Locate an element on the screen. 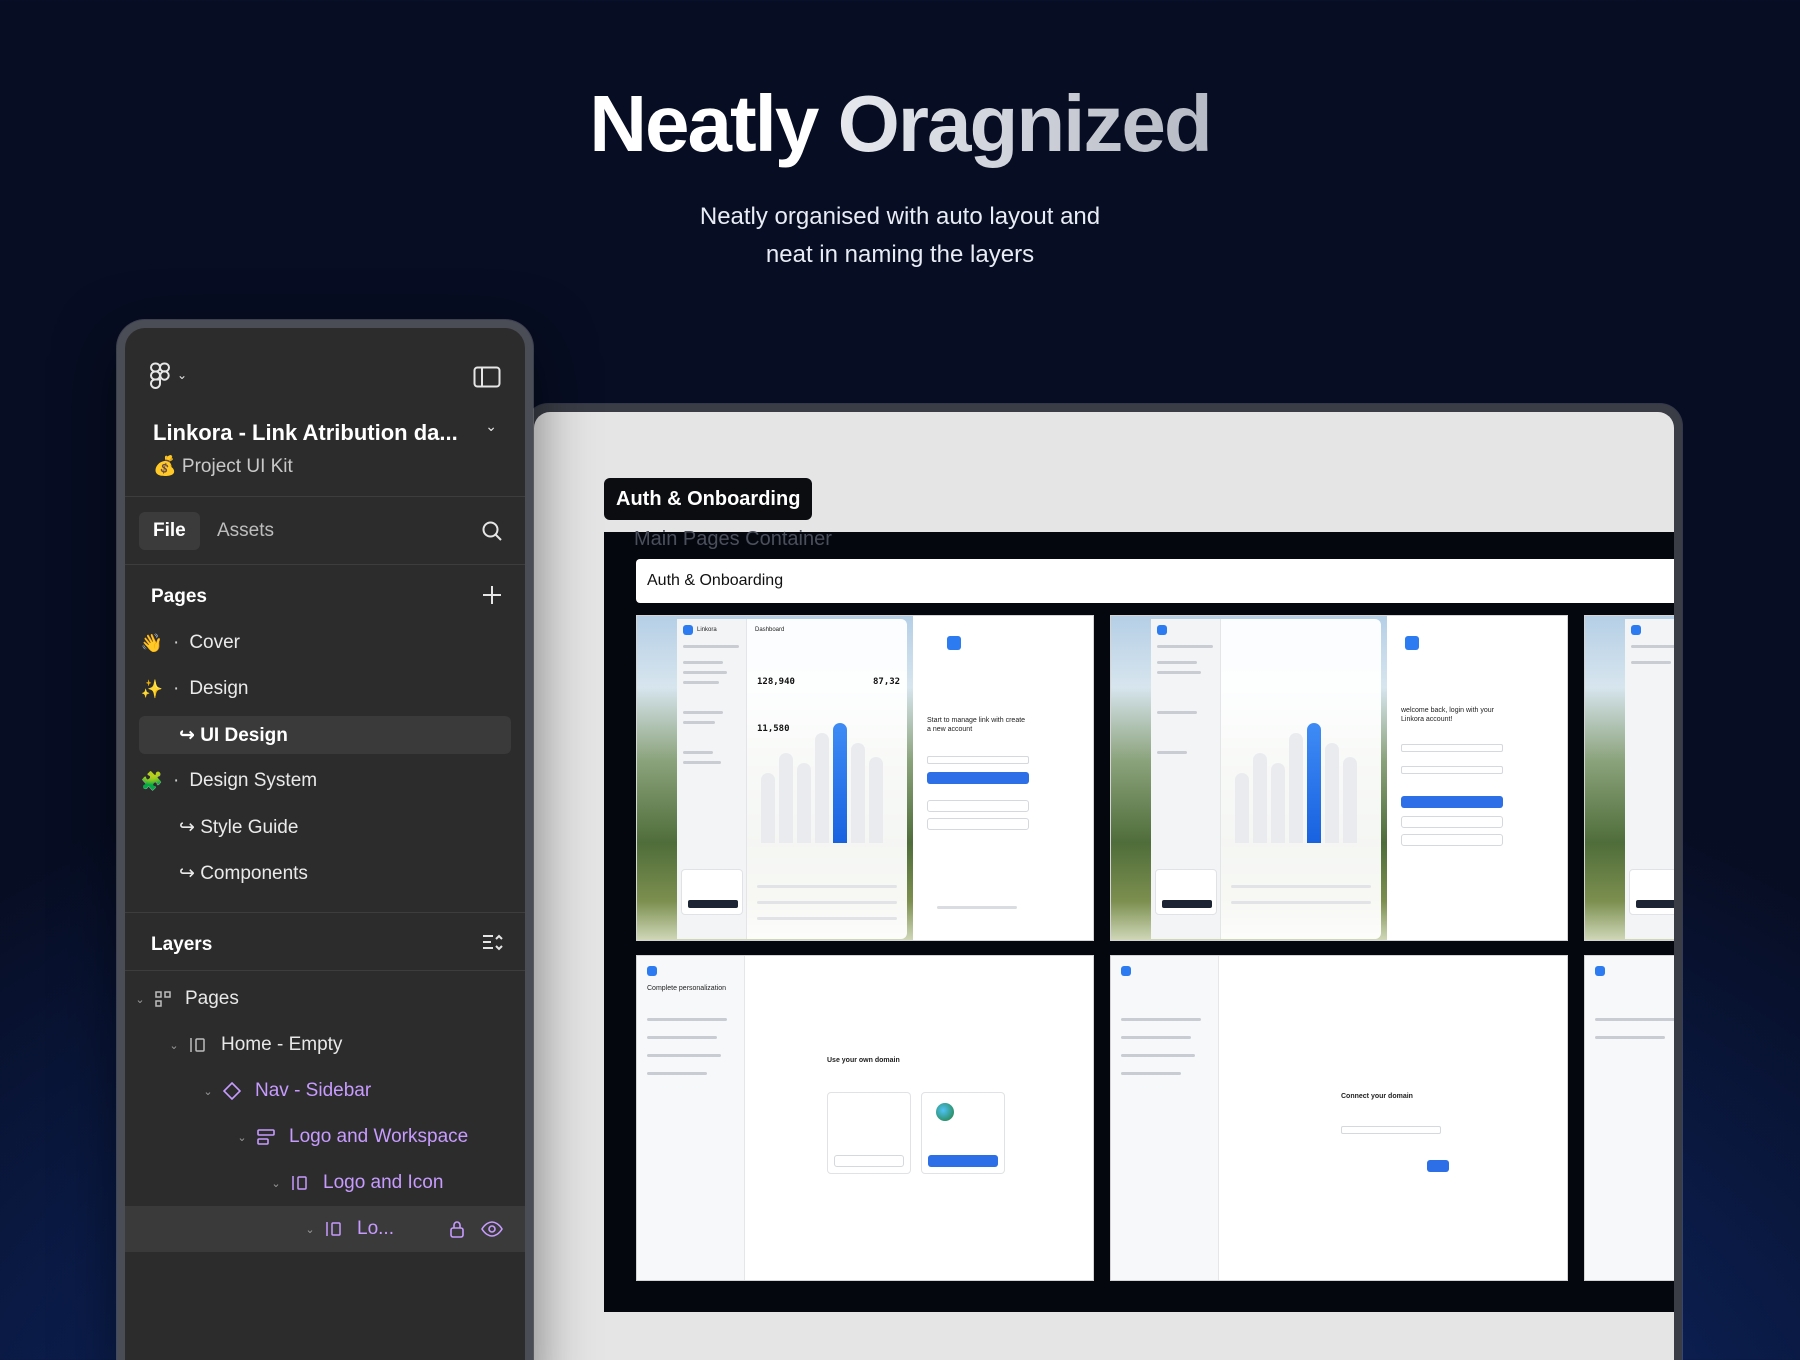 The image size is (1800, 1360). layer-label: Logo and Icon is located at coordinates (383, 1182).